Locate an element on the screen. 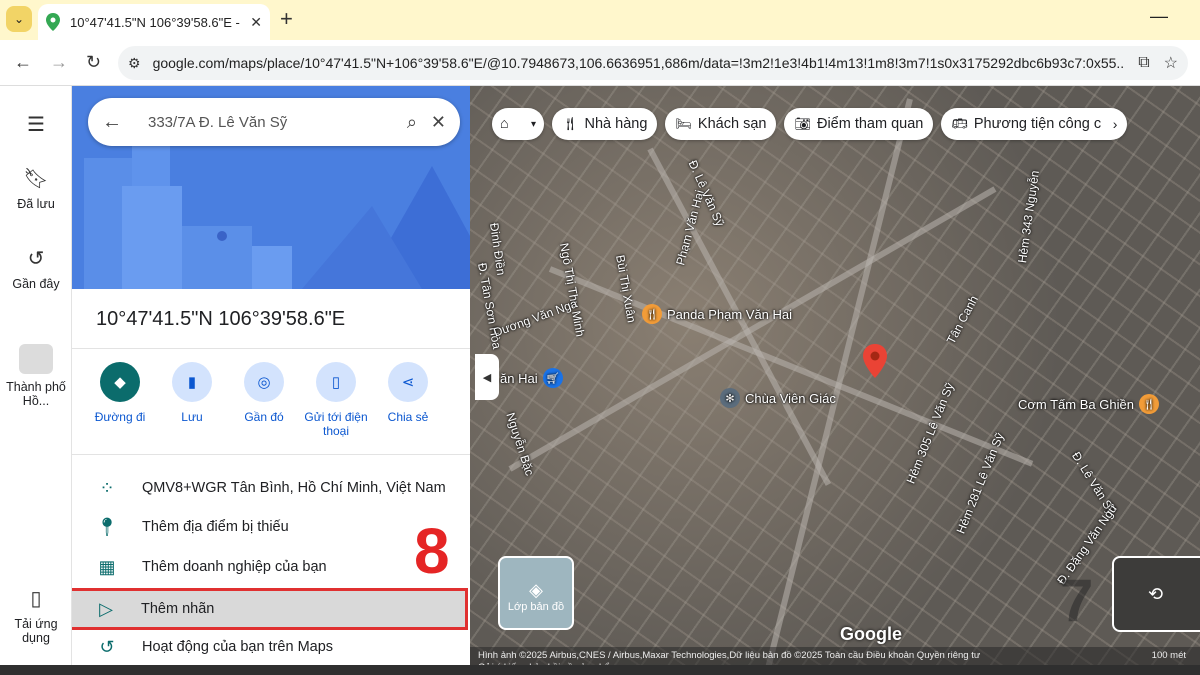 Image resolution: width=1200 pixels, height=675 pixels. poi-label: Panda Phạm Văn Hai is located at coordinates (730, 314).